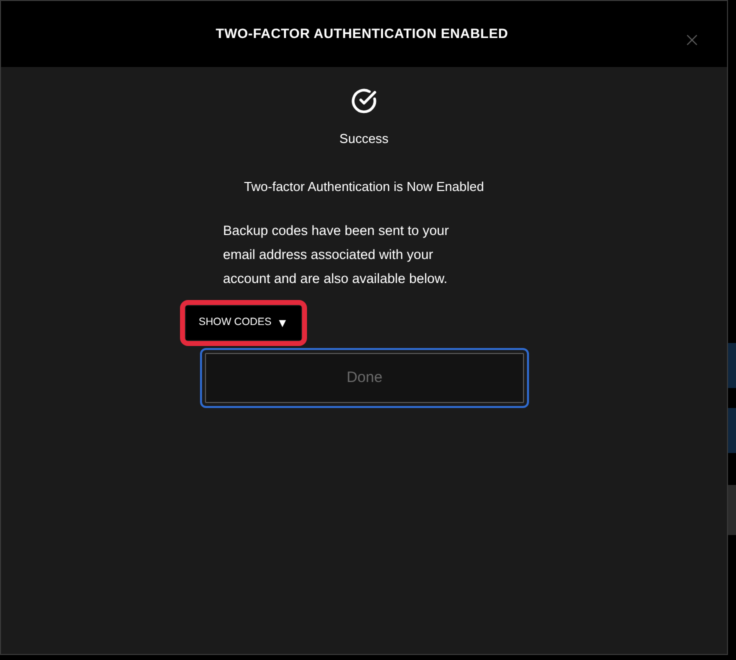 Image resolution: width=736 pixels, height=660 pixels. I want to click on check-circle-icon, so click(364, 101).